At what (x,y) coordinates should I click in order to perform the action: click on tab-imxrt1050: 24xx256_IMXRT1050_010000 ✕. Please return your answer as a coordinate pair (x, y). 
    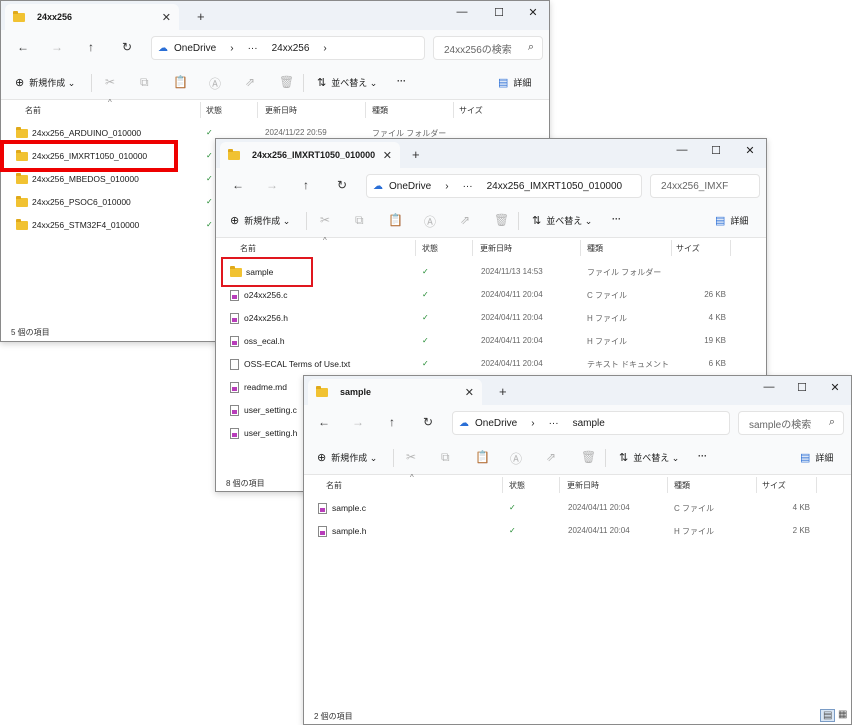
    Looking at the image, I should click on (310, 155).